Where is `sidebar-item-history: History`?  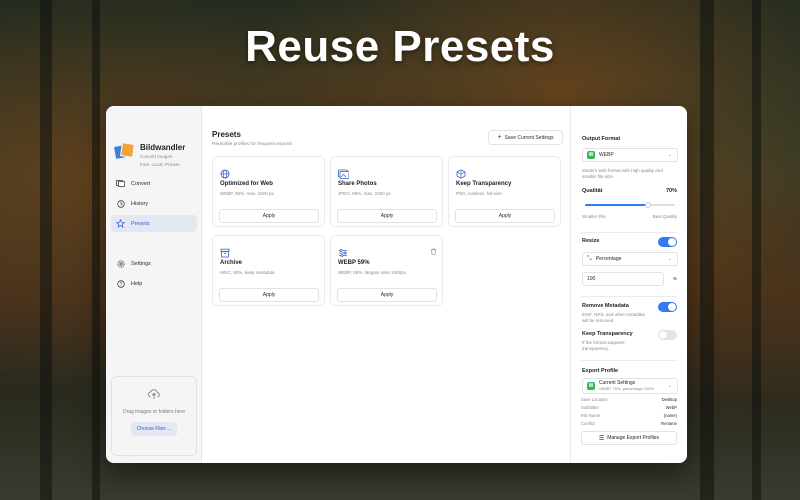
sidebar-item-history: History is located at coordinates (154, 203).